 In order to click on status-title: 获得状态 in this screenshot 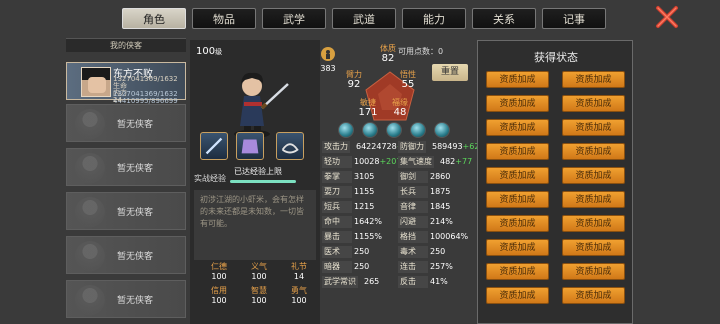, I will do `click(556, 57)`.